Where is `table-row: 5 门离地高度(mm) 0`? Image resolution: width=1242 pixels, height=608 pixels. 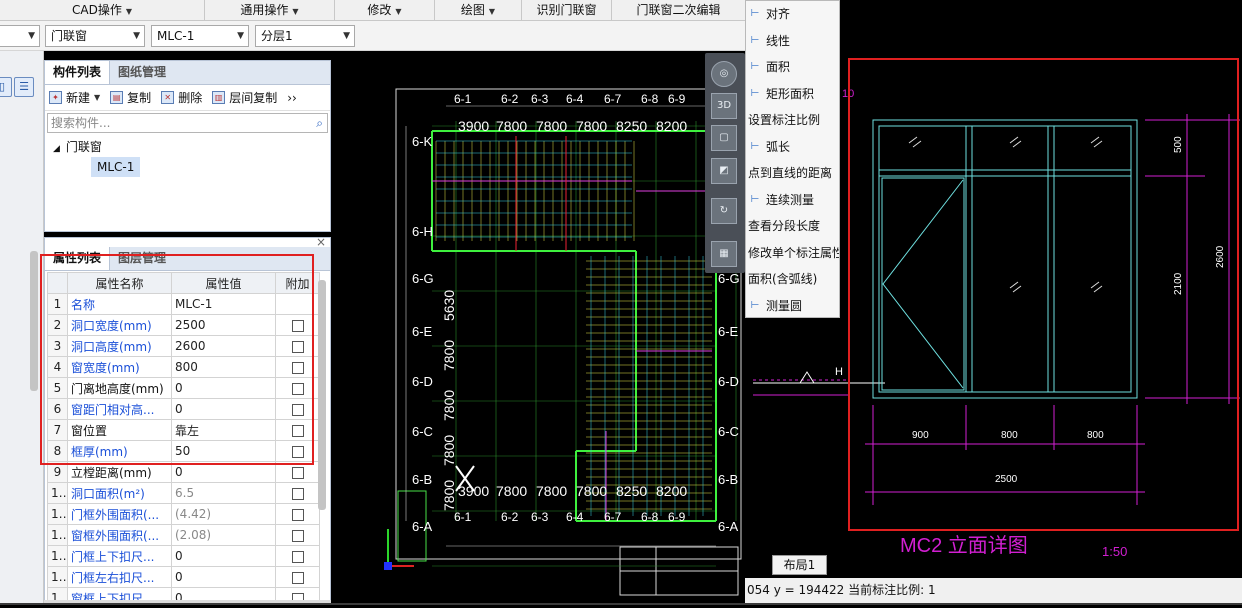 table-row: 5 门离地高度(mm) 0 is located at coordinates (183, 388).